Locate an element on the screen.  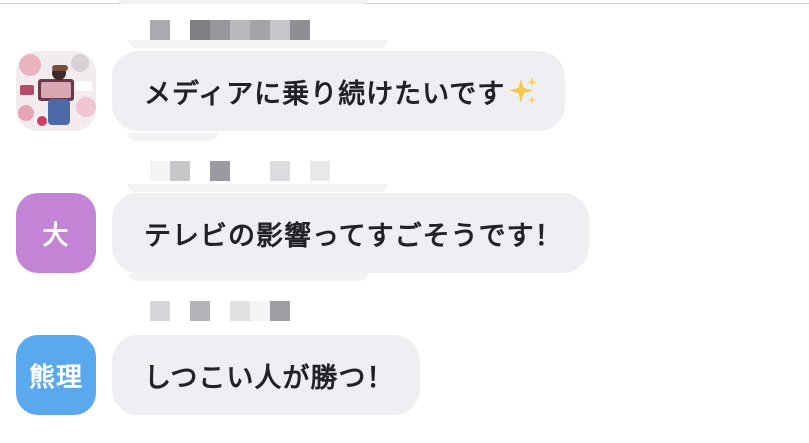
avatar-photo is located at coordinates (56, 91).